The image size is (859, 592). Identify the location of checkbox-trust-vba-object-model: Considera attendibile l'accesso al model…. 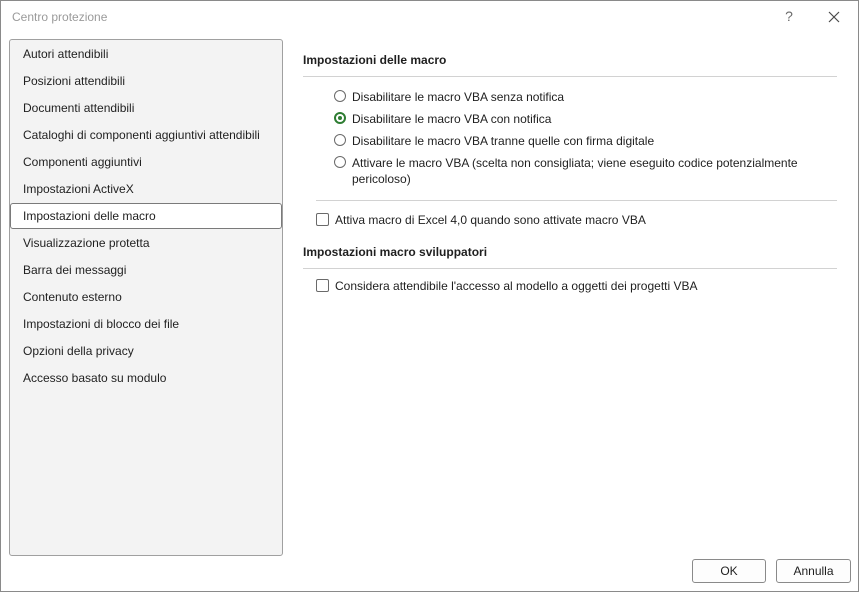
(507, 286).